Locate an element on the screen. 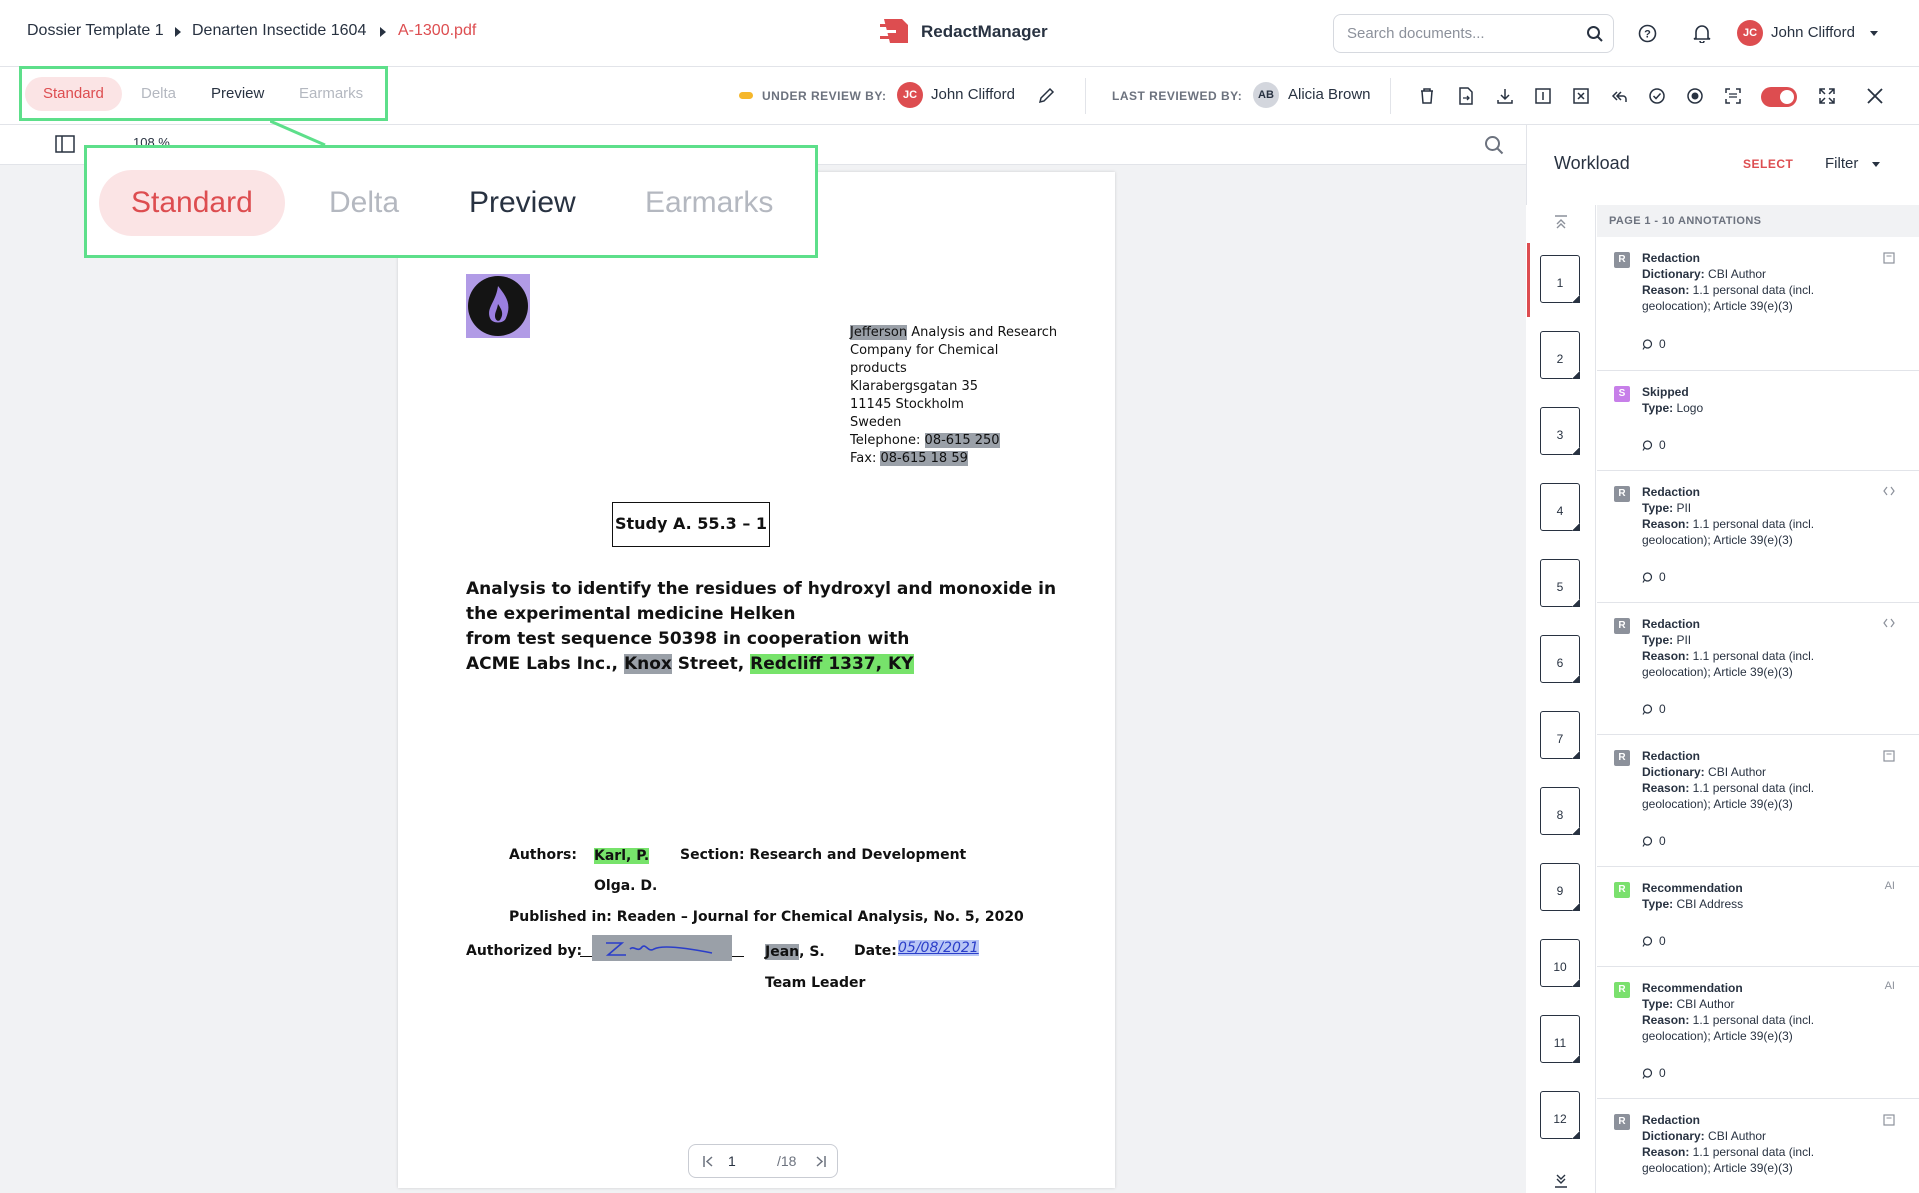 The height and width of the screenshot is (1193, 1919). page-thumbnail: 6 is located at coordinates (1560, 659).